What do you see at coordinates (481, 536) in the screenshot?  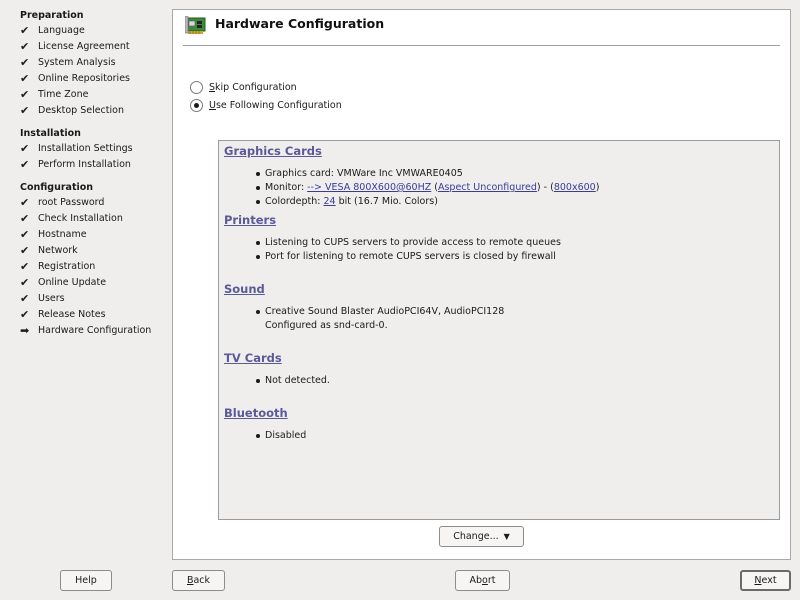 I see `change-button: Change... ▼` at bounding box center [481, 536].